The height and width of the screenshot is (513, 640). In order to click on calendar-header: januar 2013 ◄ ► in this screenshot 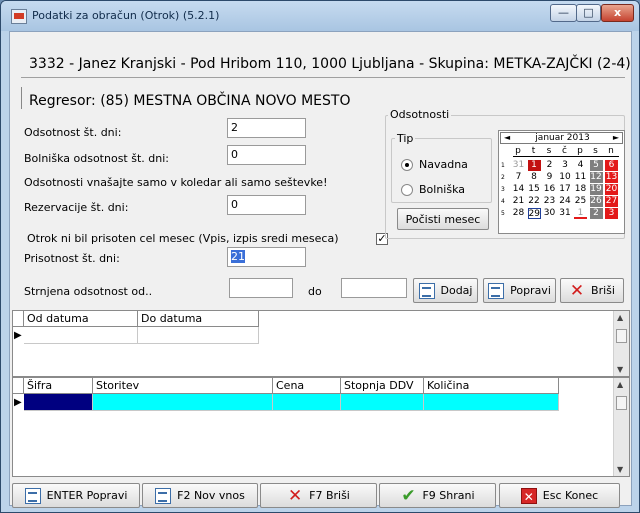, I will do `click(561, 138)`.